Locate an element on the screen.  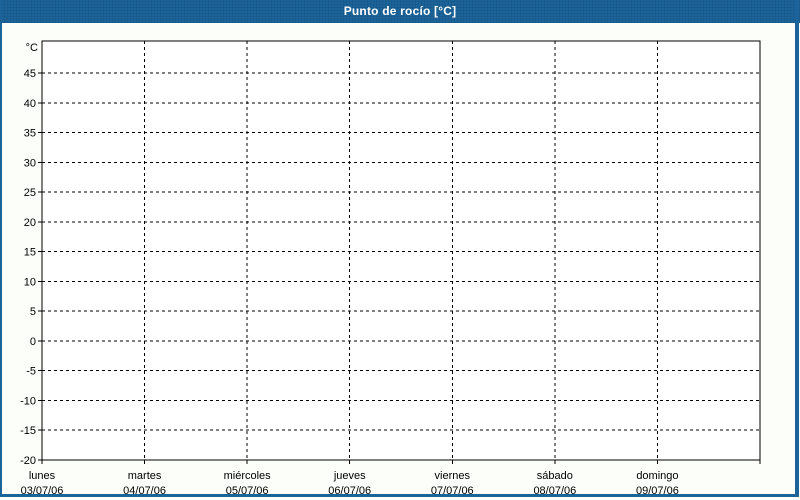
y-tick-label: -20 is located at coordinates (28, 461).